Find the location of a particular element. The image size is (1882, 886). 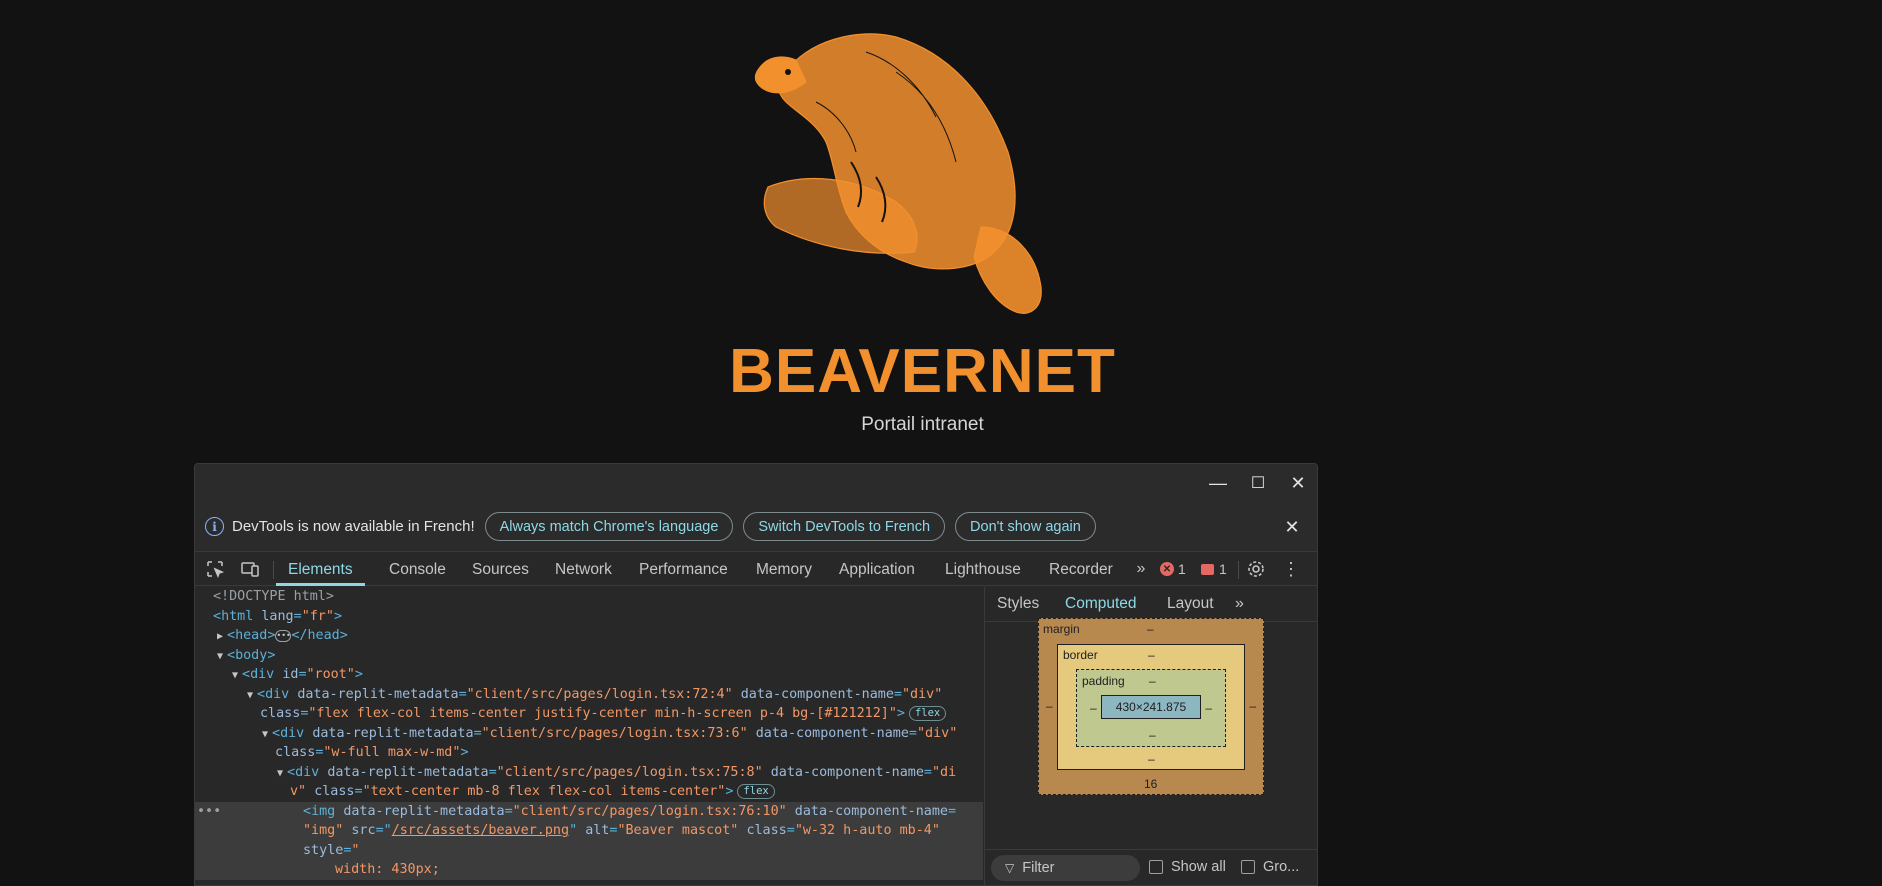

beaver-mascot-image is located at coordinates (898, 173).